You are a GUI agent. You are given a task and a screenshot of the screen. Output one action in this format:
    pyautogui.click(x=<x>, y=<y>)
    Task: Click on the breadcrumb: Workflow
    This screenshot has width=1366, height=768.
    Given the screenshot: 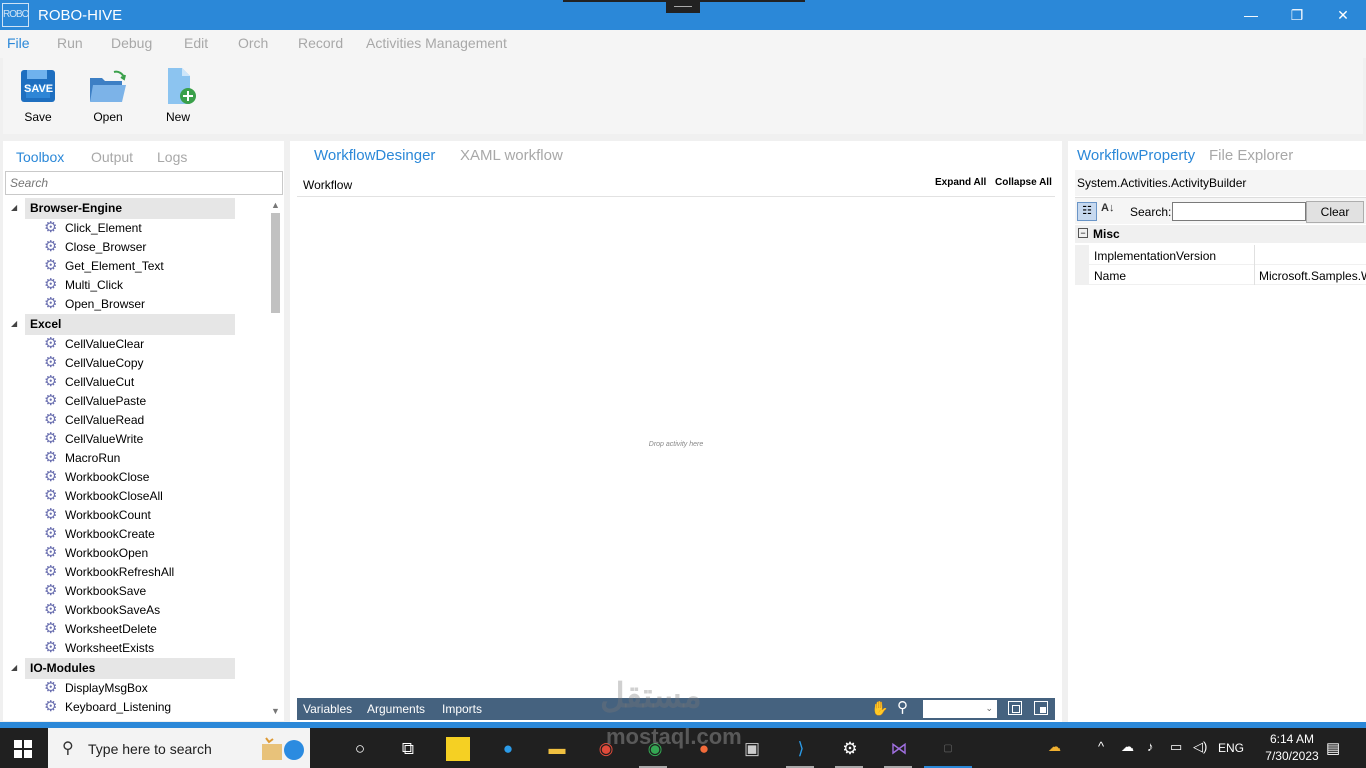 What is the action you would take?
    pyautogui.click(x=327, y=185)
    